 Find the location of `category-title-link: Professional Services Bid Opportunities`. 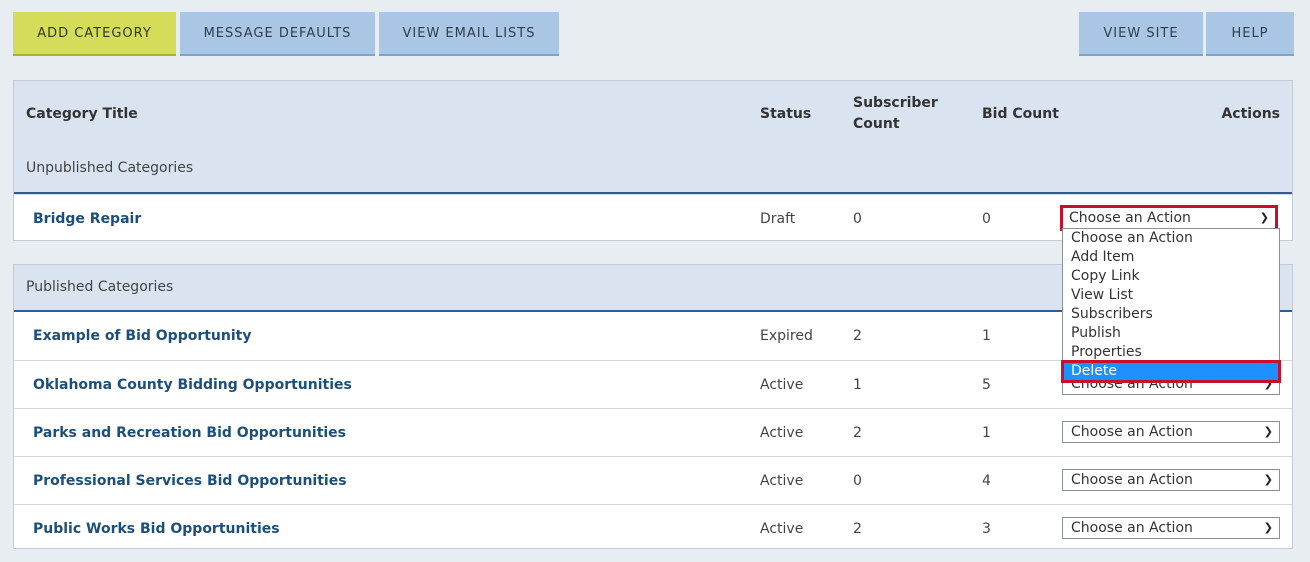

category-title-link: Professional Services Bid Opportunities is located at coordinates (190, 480).